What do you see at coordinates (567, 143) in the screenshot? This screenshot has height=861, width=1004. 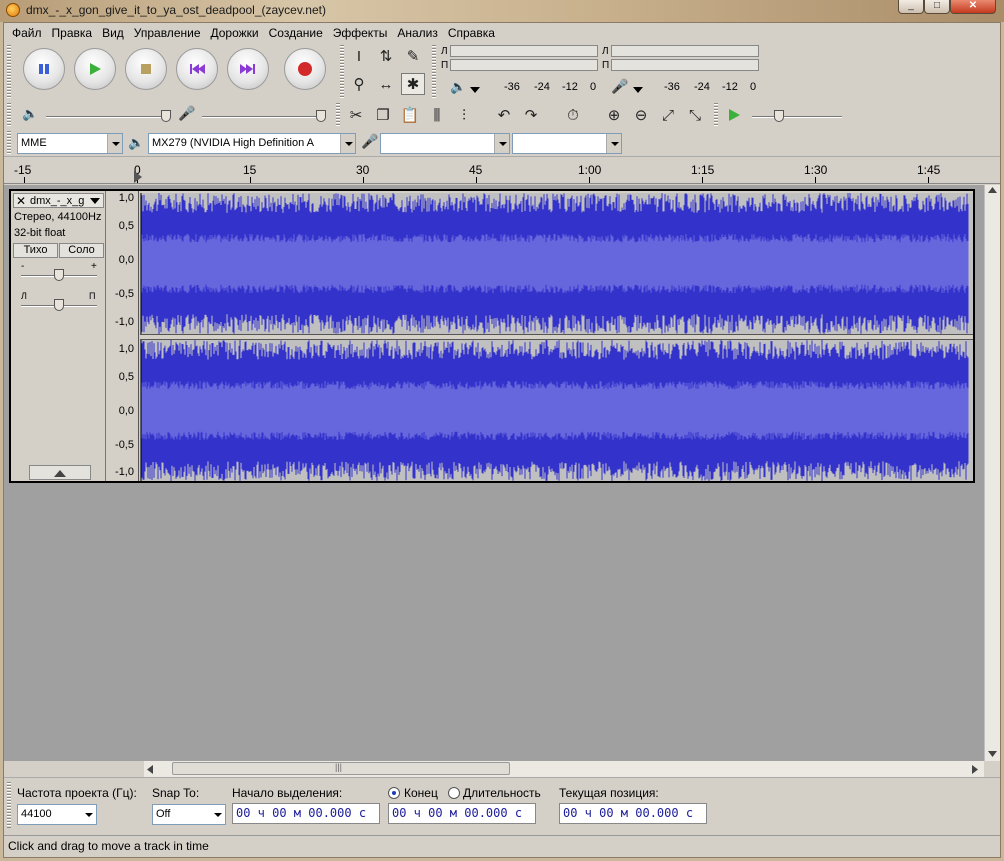 I see `input-channels-select` at bounding box center [567, 143].